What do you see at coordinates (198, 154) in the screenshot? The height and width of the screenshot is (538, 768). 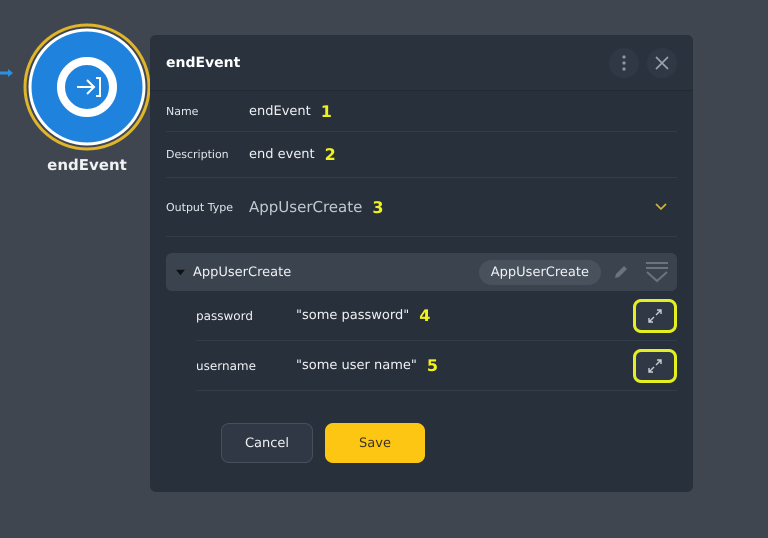 I see `field-label: Description` at bounding box center [198, 154].